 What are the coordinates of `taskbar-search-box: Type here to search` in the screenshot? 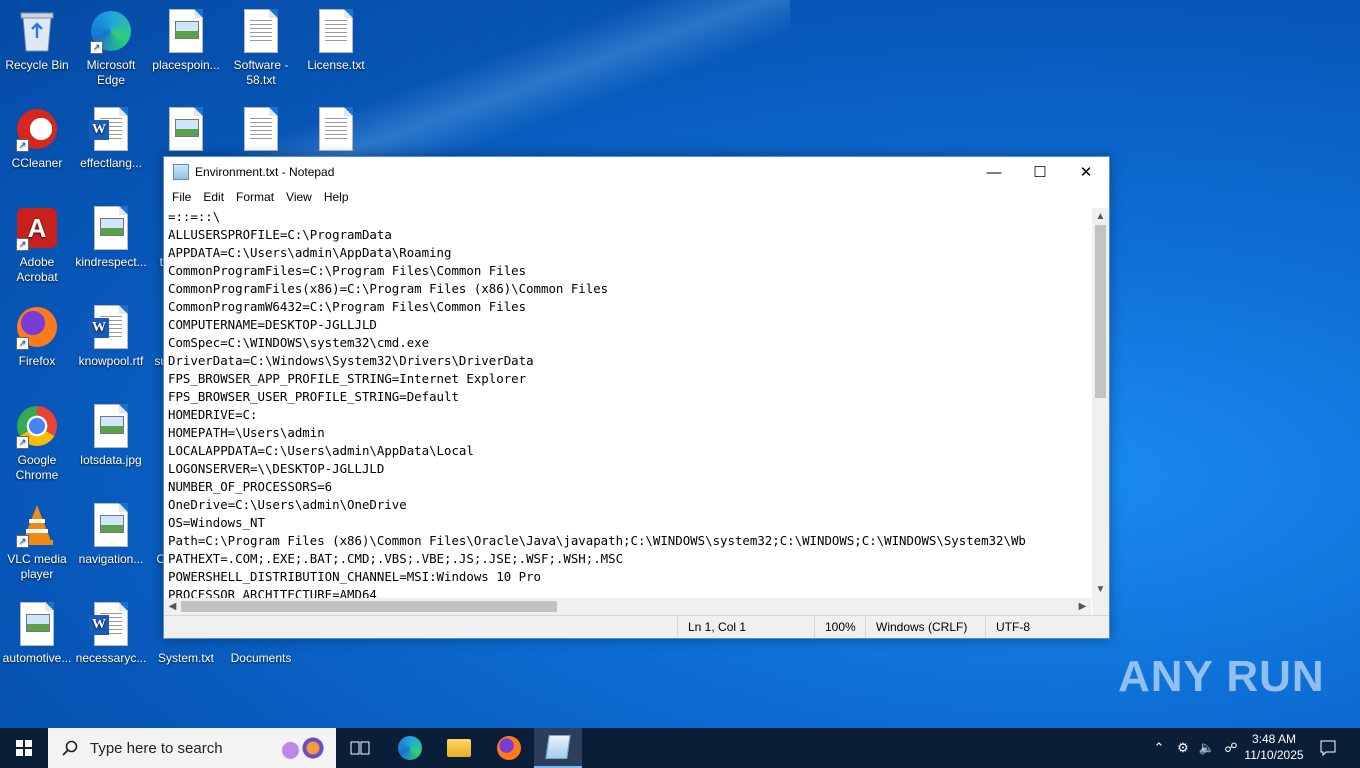 It's located at (192, 748).